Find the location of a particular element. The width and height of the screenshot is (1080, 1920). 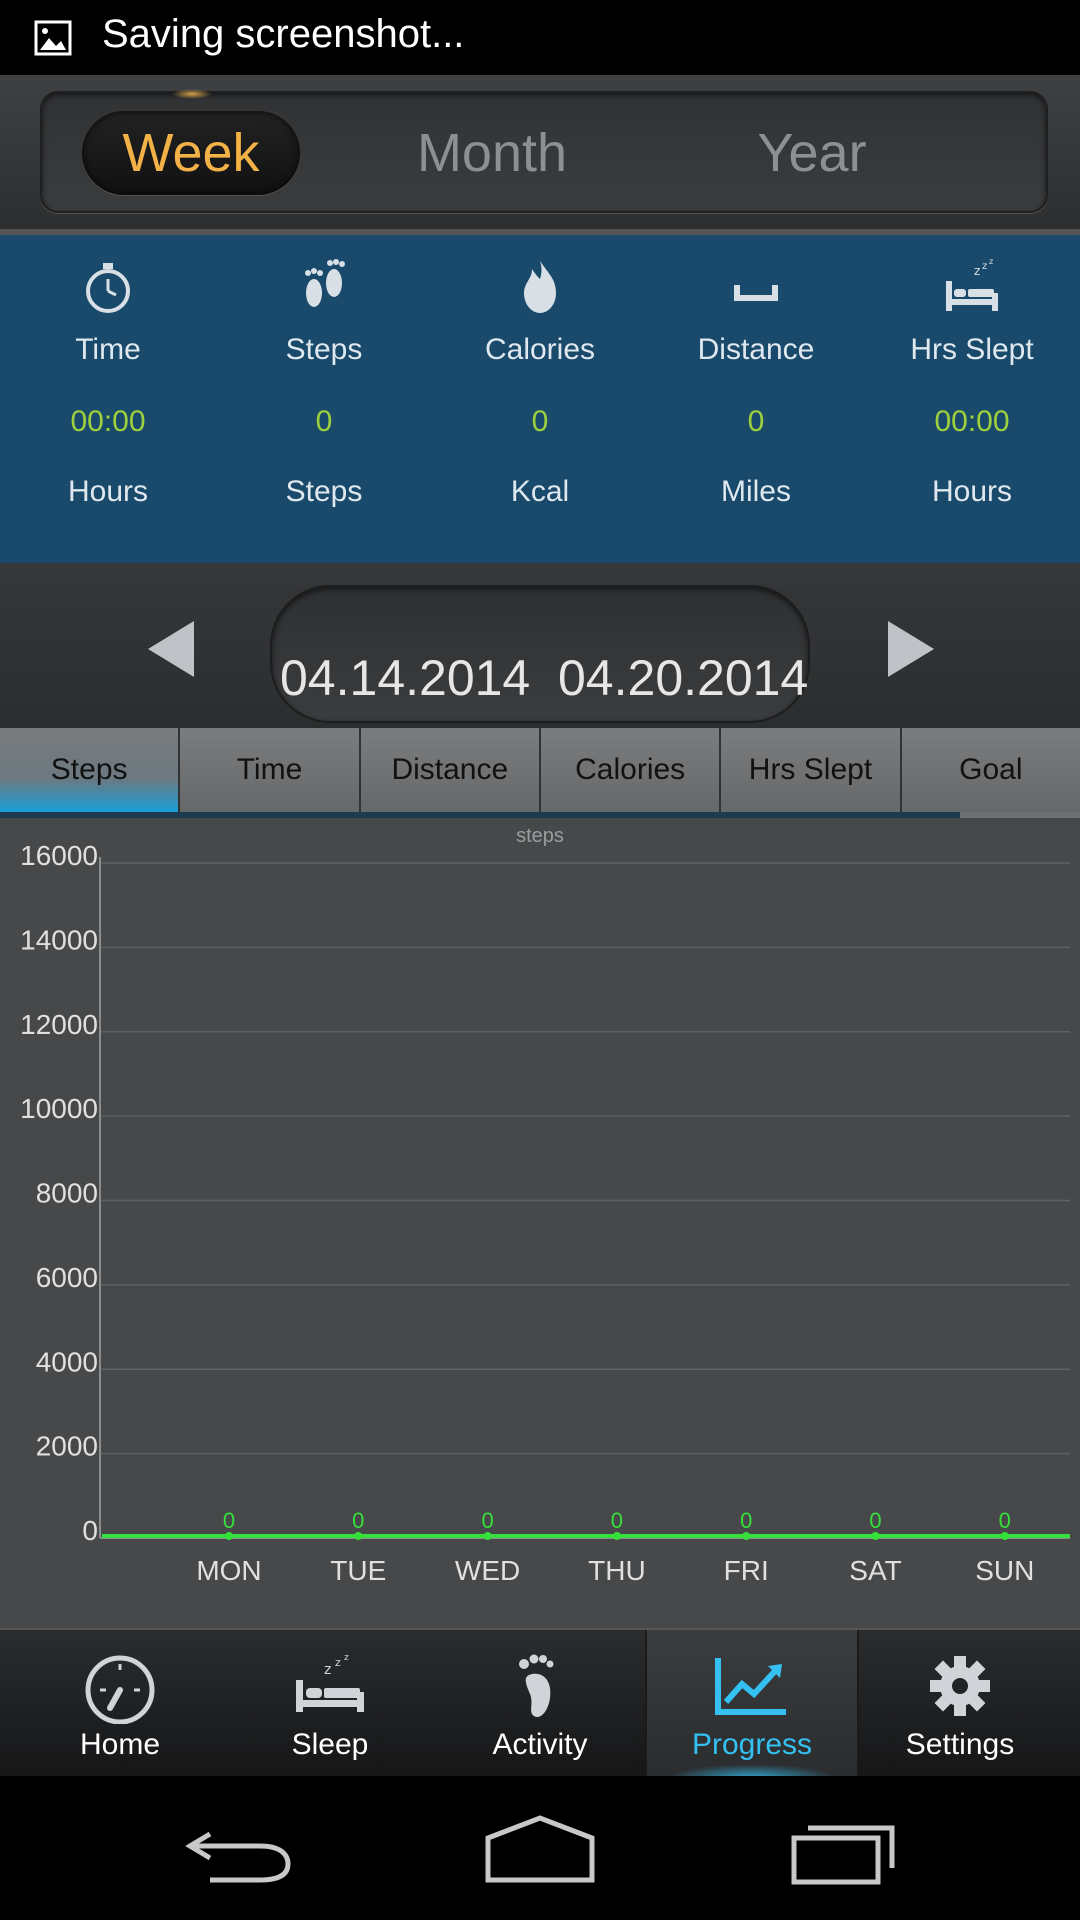

distance-icon is located at coordinates (756, 293).